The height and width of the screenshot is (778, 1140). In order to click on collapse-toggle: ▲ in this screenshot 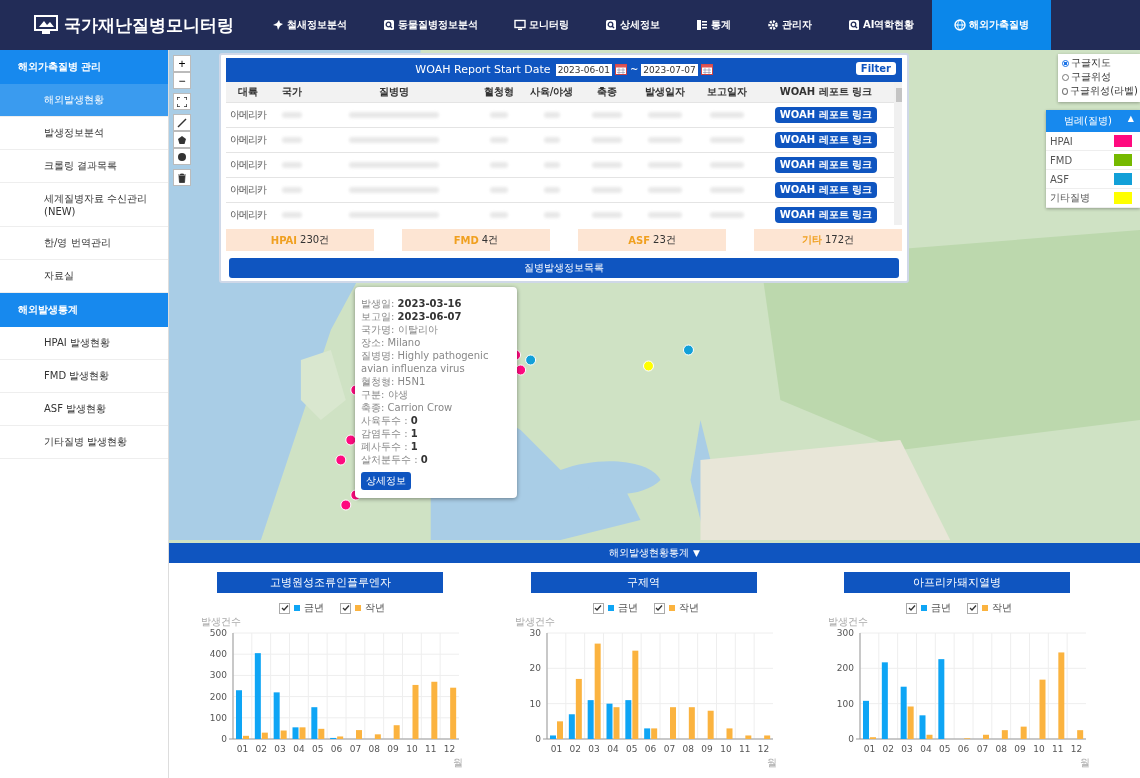, I will do `click(1130, 121)`.